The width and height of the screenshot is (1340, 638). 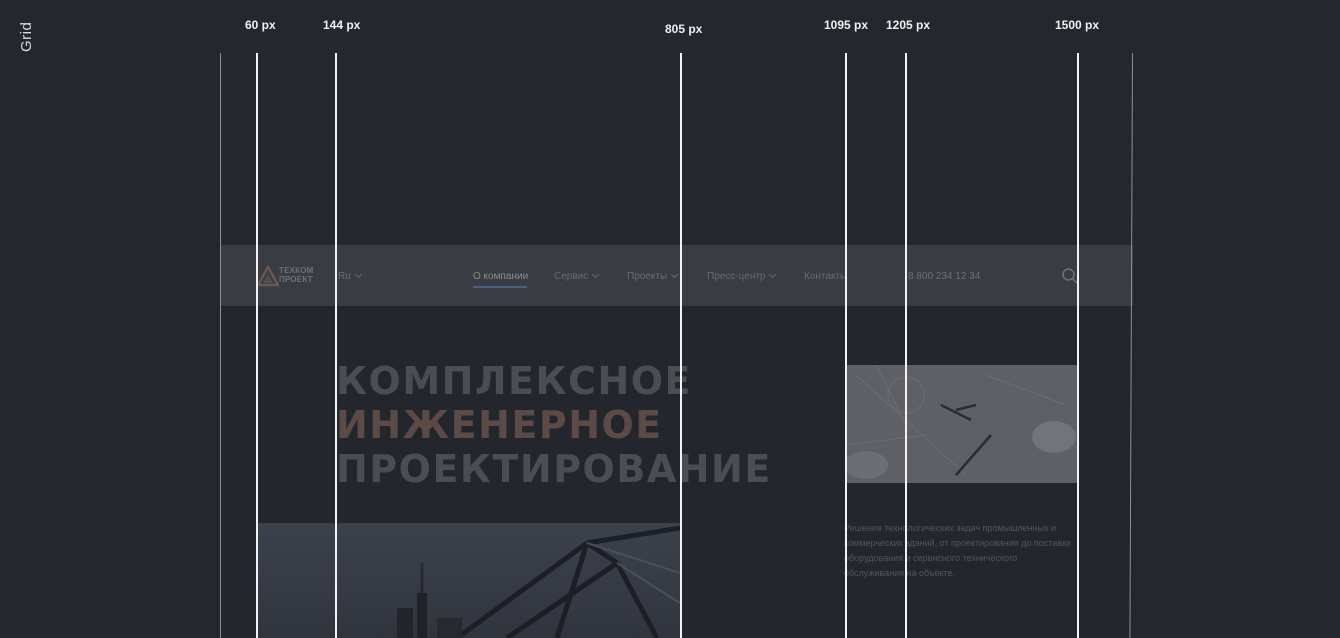 What do you see at coordinates (647, 276) in the screenshot?
I see `nav-projects-label: Проекты` at bounding box center [647, 276].